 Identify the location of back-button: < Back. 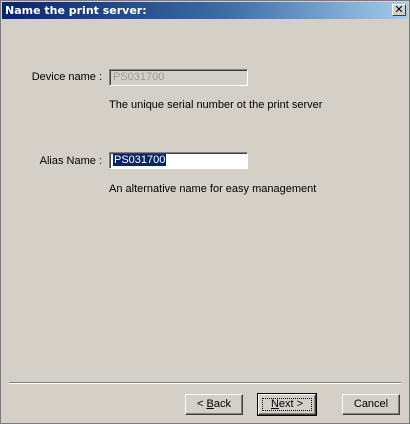
(214, 404).